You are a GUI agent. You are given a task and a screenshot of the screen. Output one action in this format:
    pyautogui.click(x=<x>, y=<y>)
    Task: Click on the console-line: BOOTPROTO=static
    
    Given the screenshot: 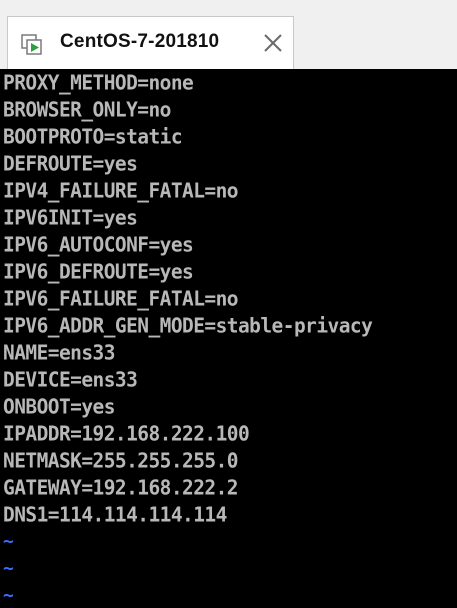 What is the action you would take?
    pyautogui.click(x=93, y=136)
    